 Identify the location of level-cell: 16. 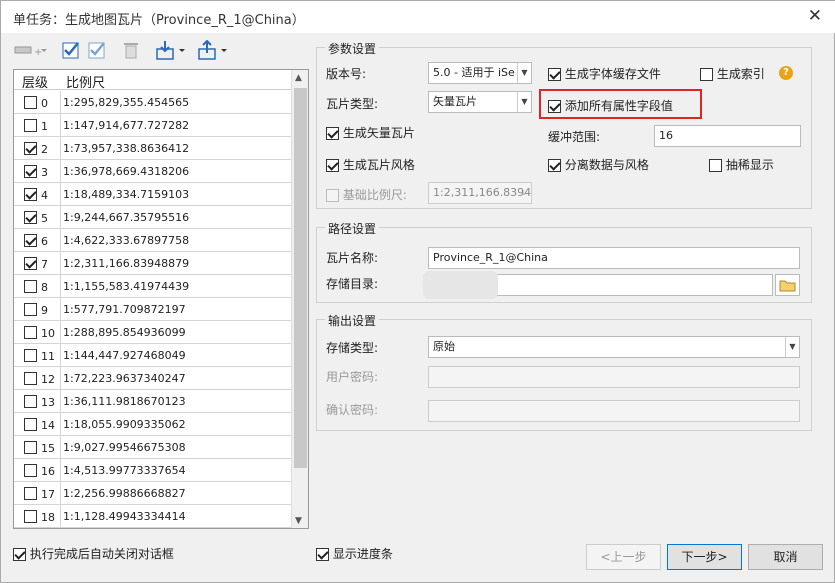
(48, 471).